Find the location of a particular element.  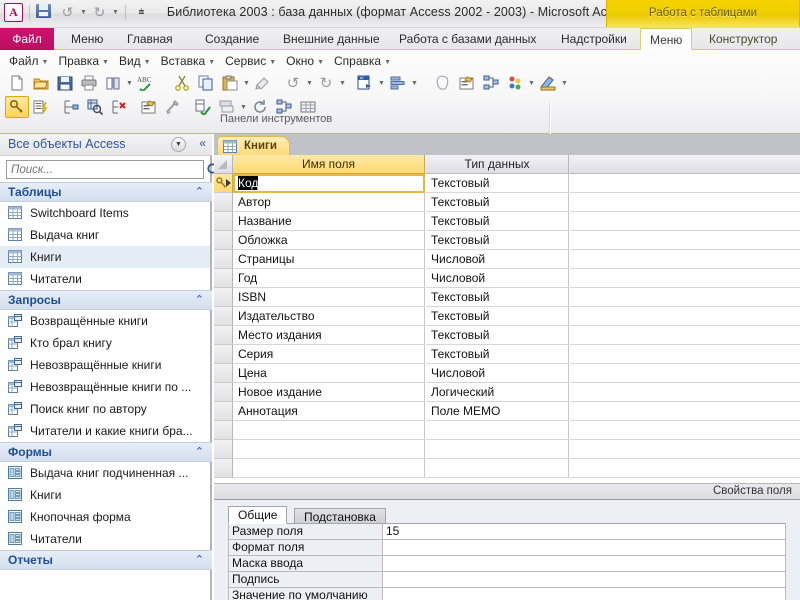

menu-tools: Сервис ▼ is located at coordinates (250, 61).